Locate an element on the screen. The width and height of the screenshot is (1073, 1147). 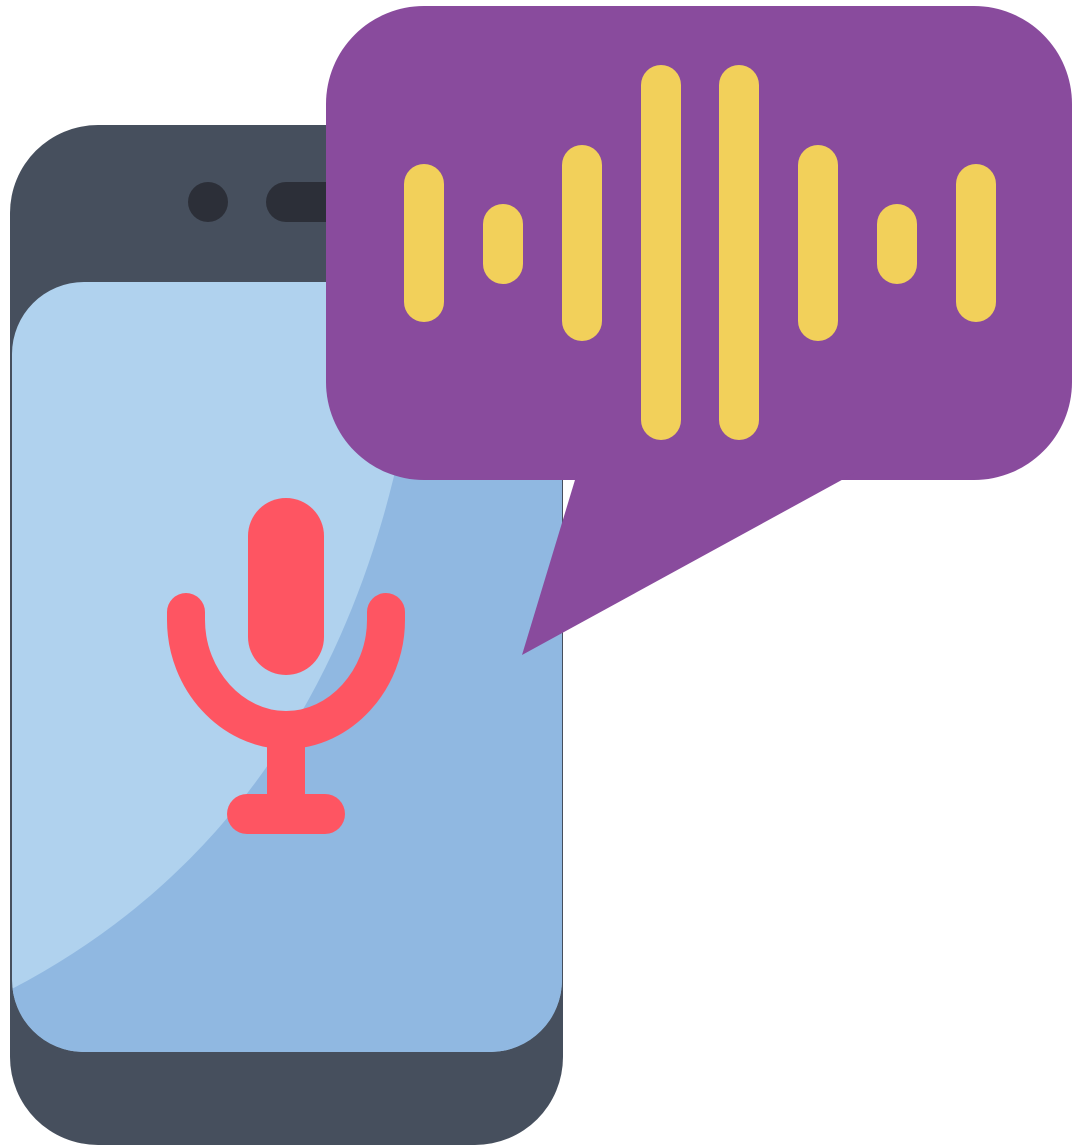
speech-bubble-tail is located at coordinates (691, 562).